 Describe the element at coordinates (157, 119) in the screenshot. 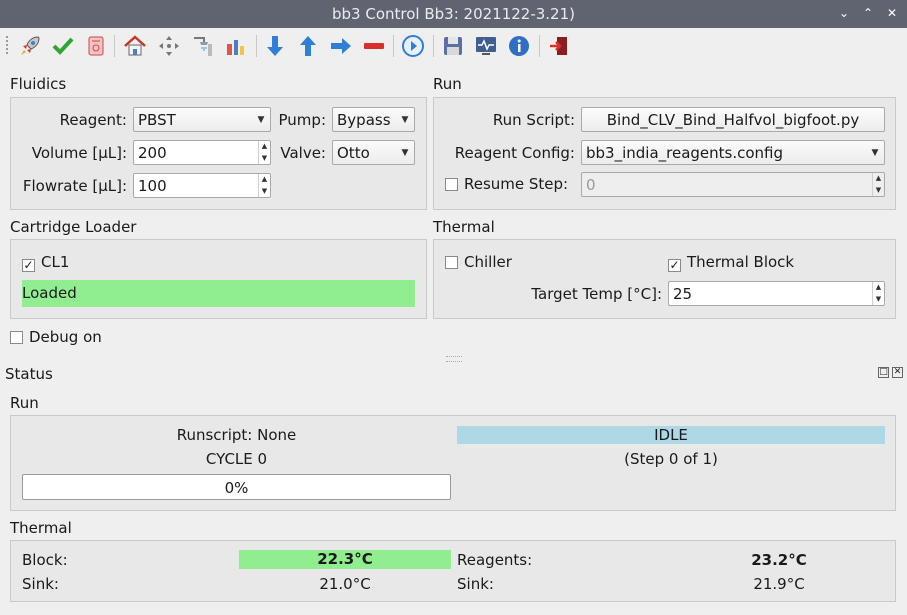

I see `reagent-value: PBST` at that location.